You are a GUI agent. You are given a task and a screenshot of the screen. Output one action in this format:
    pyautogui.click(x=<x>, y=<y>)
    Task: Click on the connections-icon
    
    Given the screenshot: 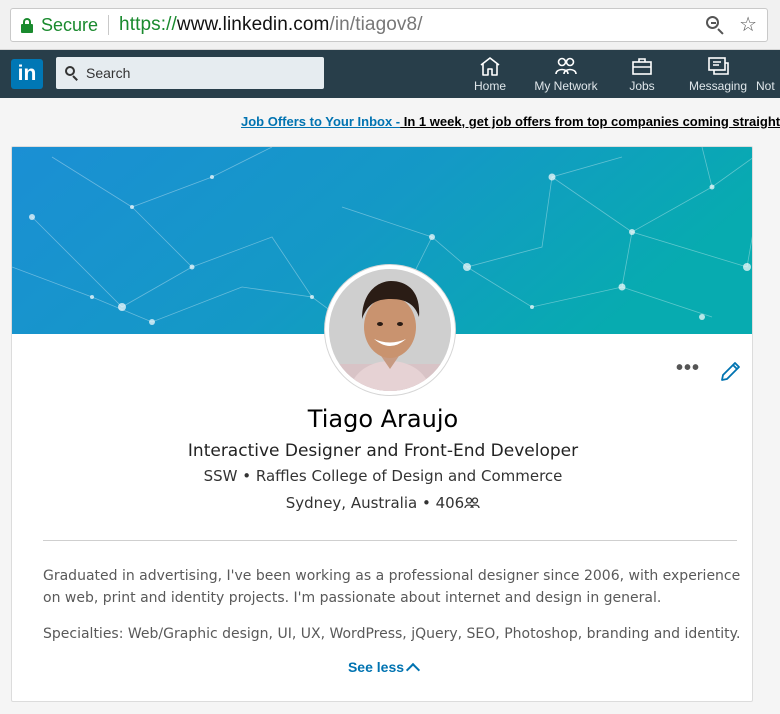 What is the action you would take?
    pyautogui.click(x=472, y=503)
    